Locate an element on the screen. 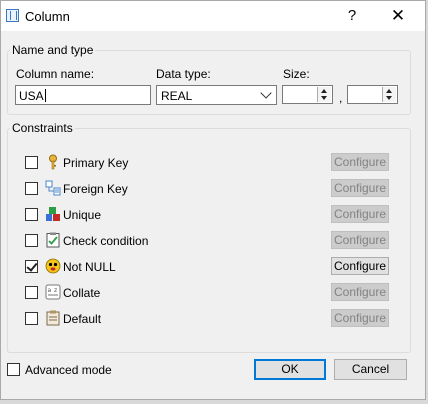 Image resolution: width=428 pixels, height=404 pixels. check-condition-configure-button: Configure is located at coordinates (360, 240).